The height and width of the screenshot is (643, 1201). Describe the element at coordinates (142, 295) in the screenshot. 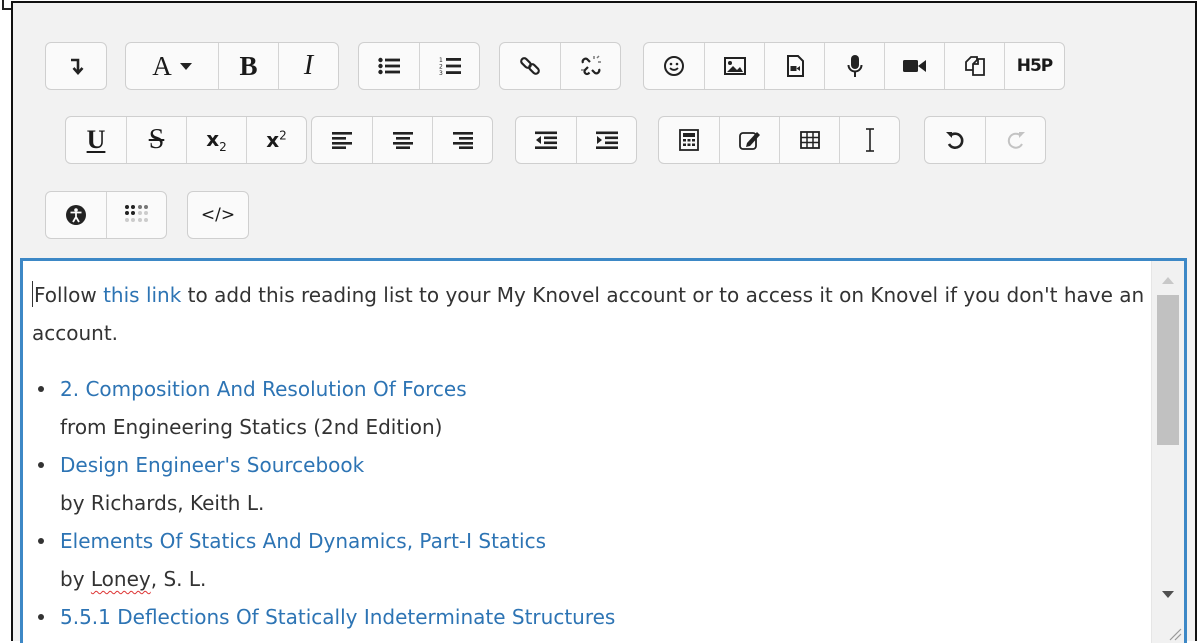

I see `intro-link: this link` at that location.